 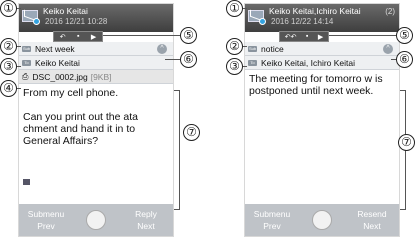 What do you see at coordinates (60, 76) in the screenshot?
I see `attachment-name: DSC_0002.jpg` at bounding box center [60, 76].